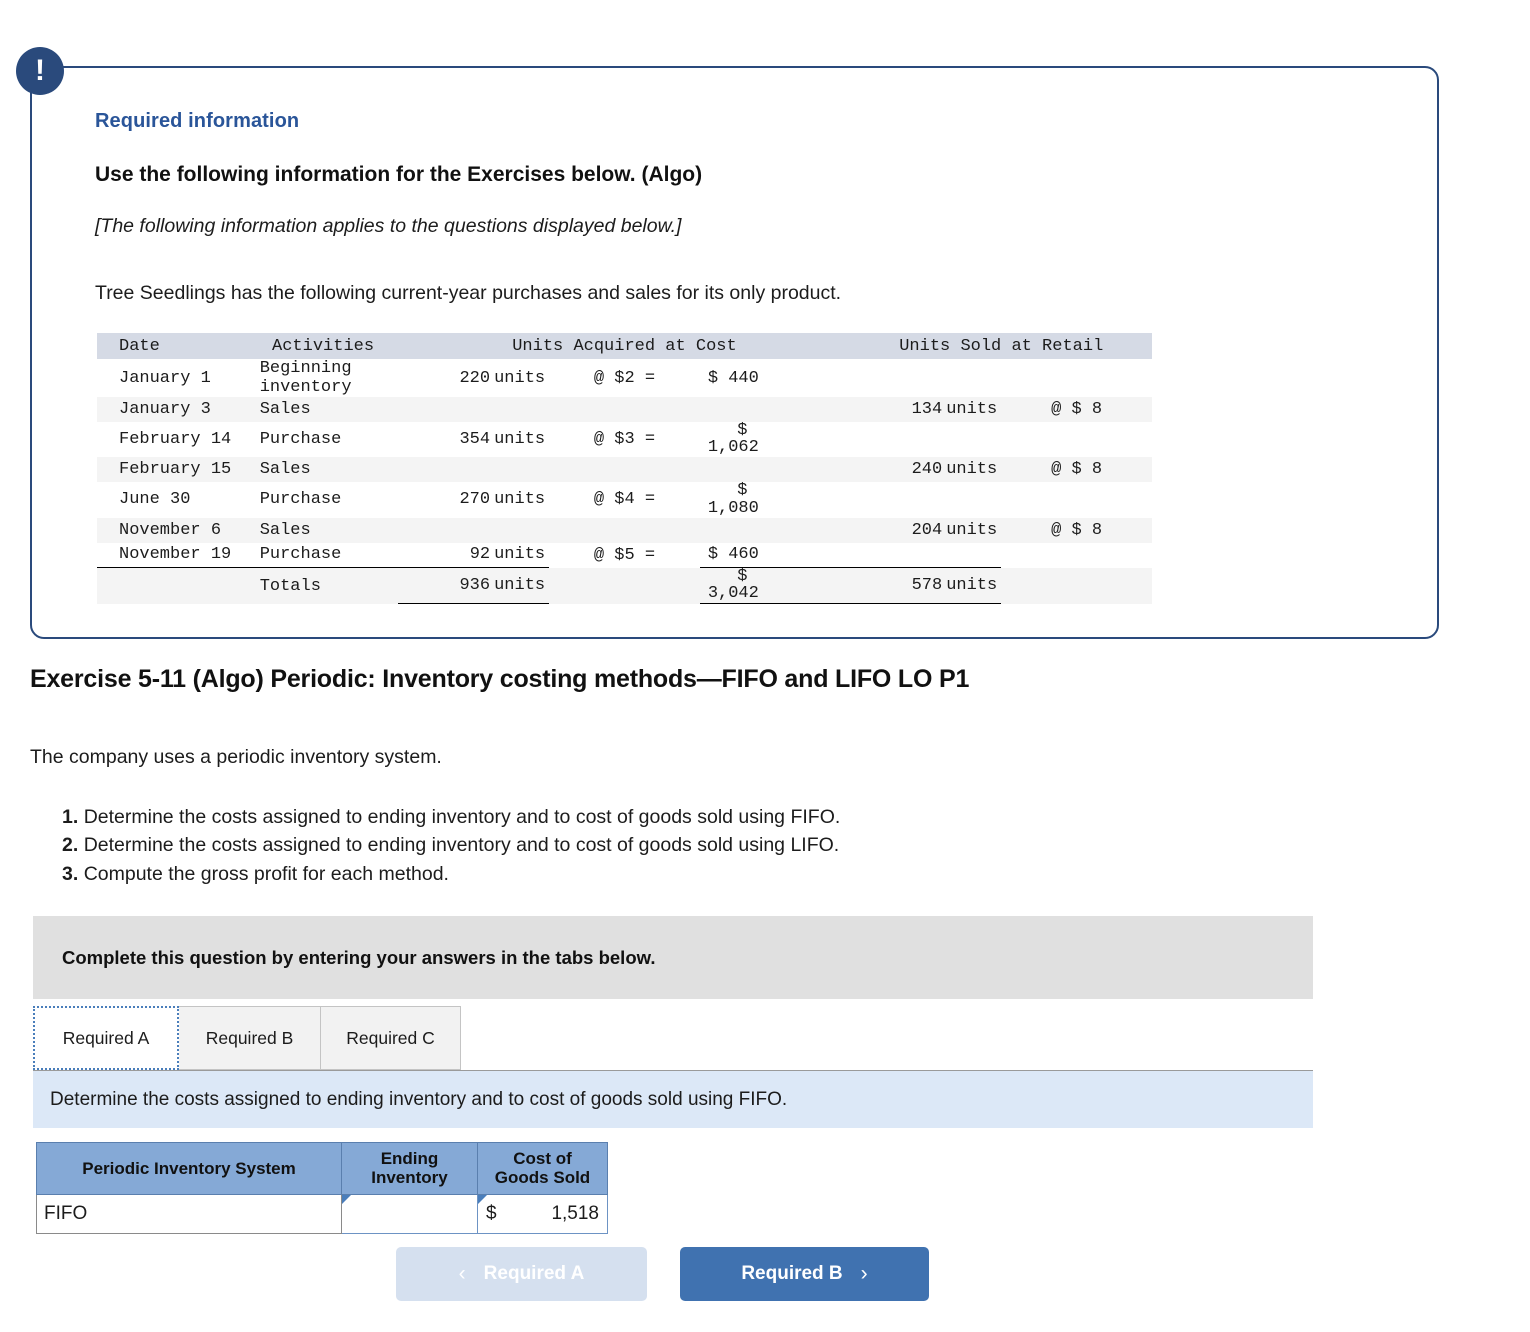 Image resolution: width=1530 pixels, height=1332 pixels. Describe the element at coordinates (926, 470) in the screenshot. I see `cell-units-sold: 240 units` at that location.